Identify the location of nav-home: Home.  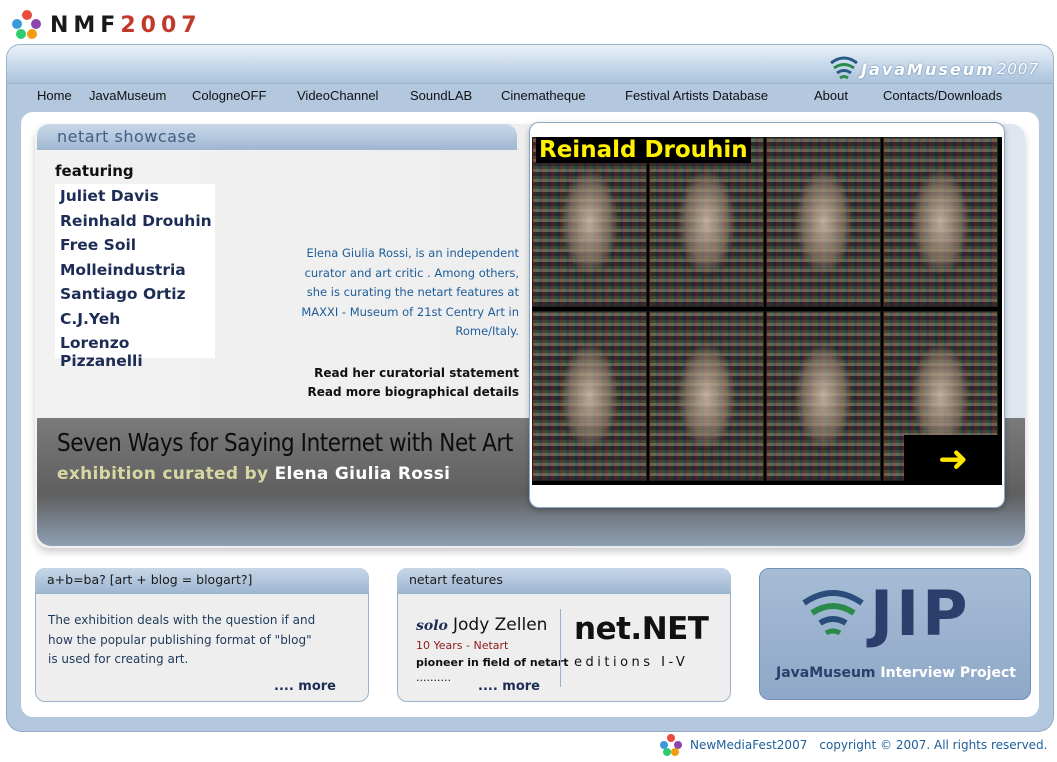
(54, 95).